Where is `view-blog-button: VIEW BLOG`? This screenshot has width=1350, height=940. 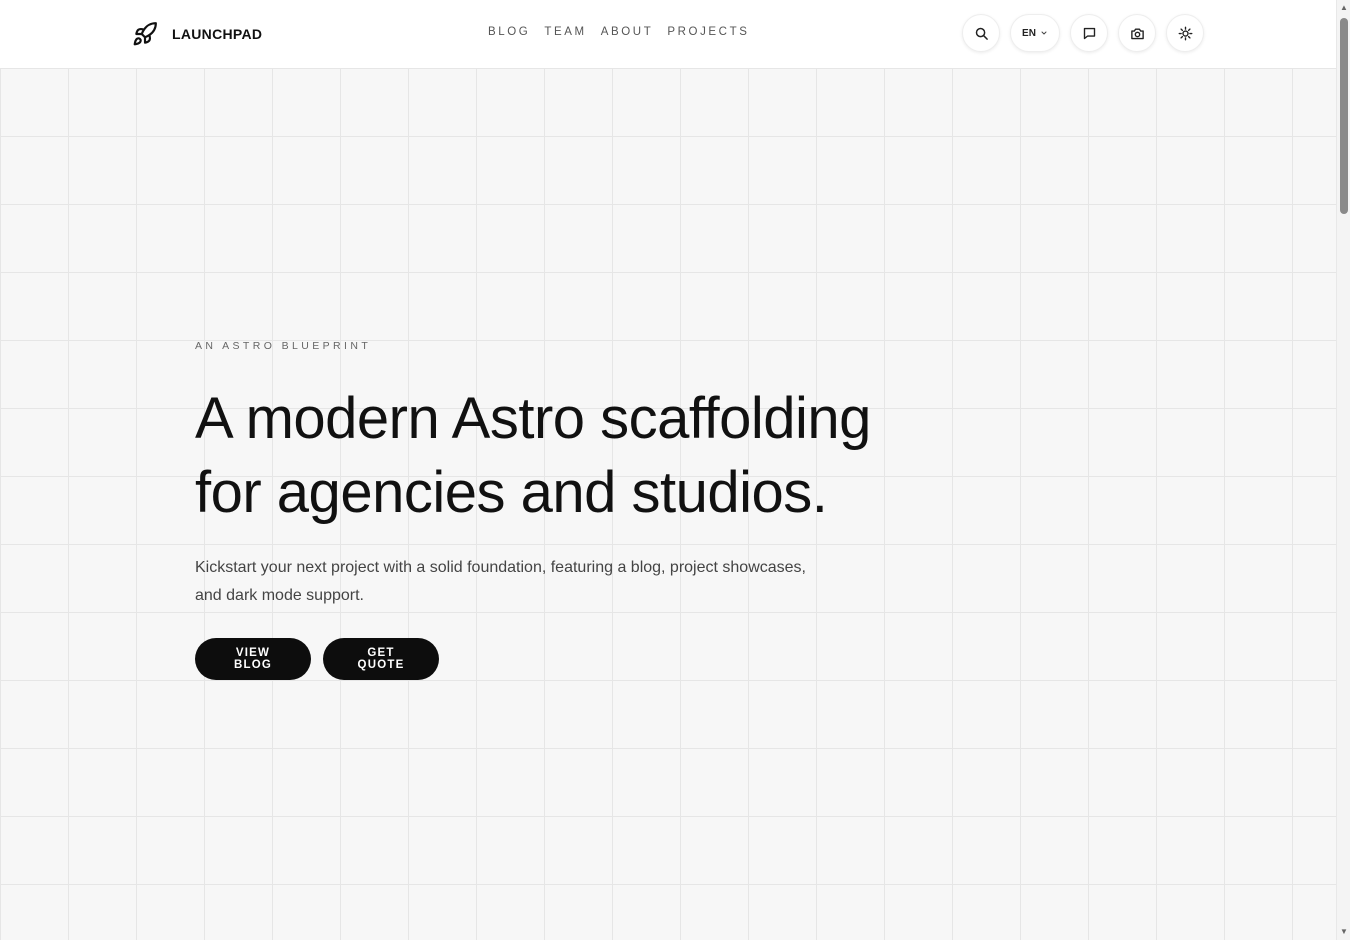
view-blog-button: VIEW BLOG is located at coordinates (253, 659).